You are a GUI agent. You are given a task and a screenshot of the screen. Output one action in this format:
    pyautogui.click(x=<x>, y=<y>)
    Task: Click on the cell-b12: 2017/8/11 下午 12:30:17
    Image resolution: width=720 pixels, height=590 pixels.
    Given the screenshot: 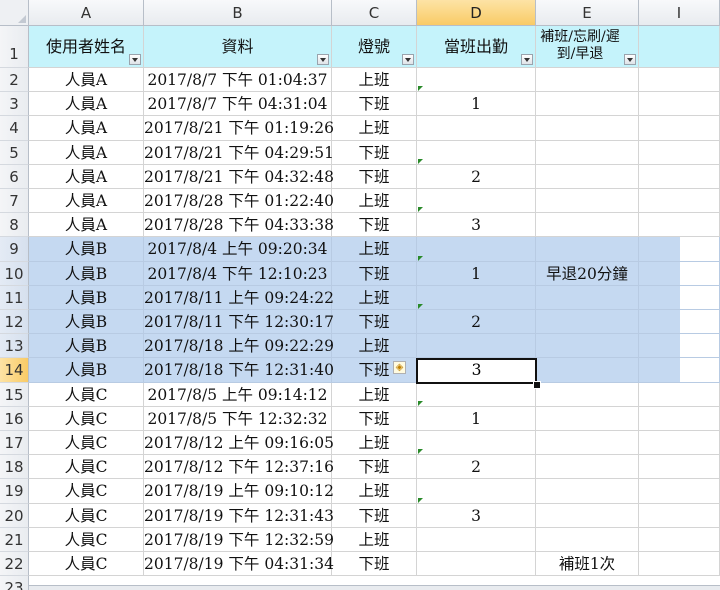 What is the action you would take?
    pyautogui.click(x=239, y=322)
    